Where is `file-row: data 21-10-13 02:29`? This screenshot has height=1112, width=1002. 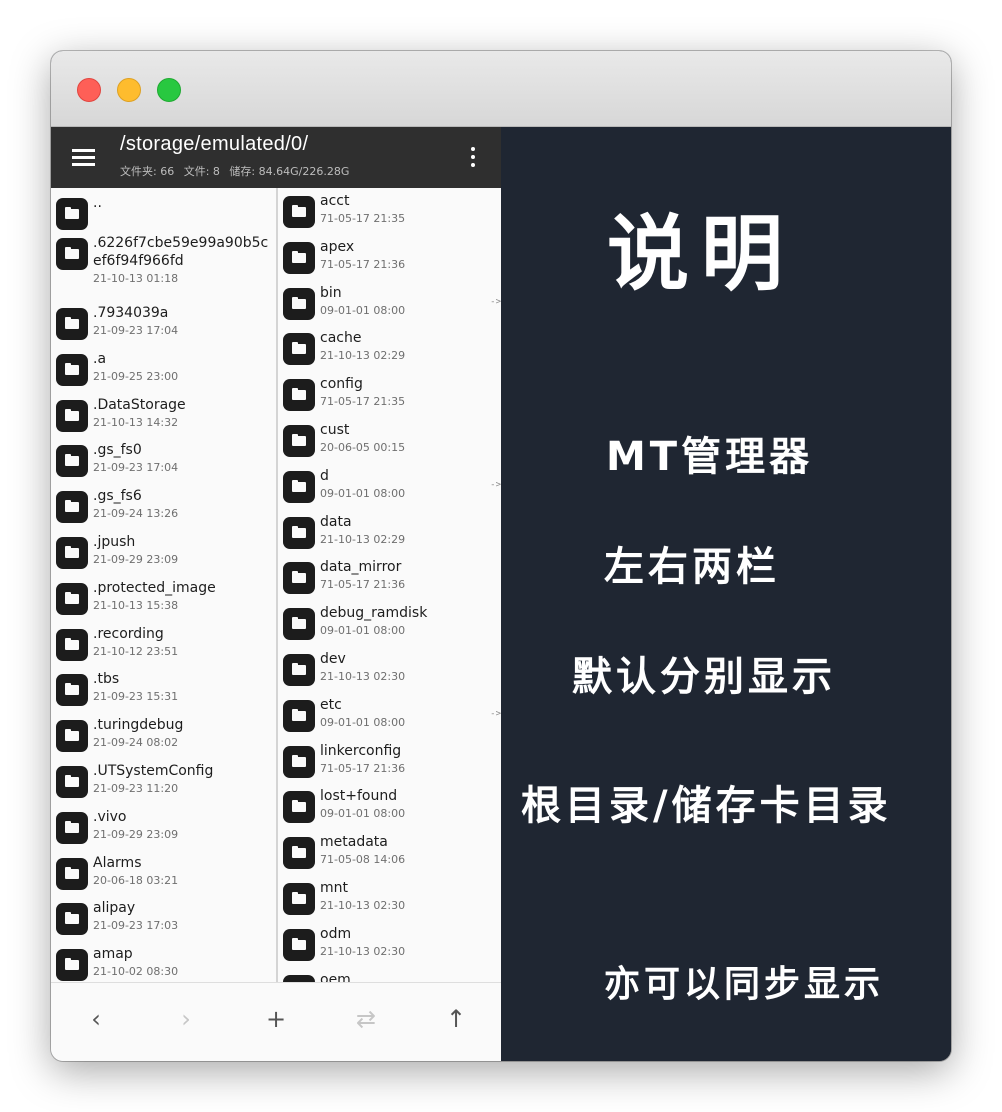 file-row: data 21-10-13 02:29 is located at coordinates (389, 536).